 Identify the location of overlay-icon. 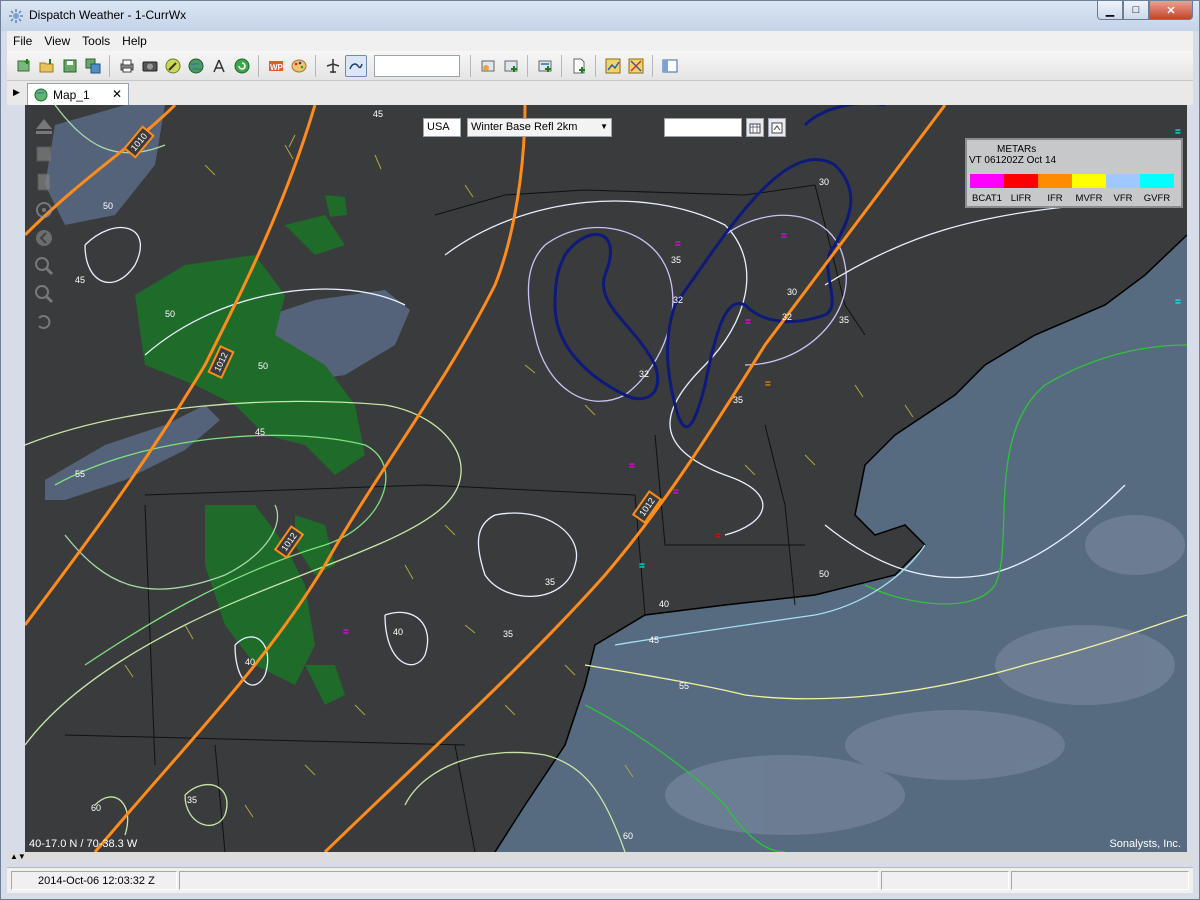
(545, 66).